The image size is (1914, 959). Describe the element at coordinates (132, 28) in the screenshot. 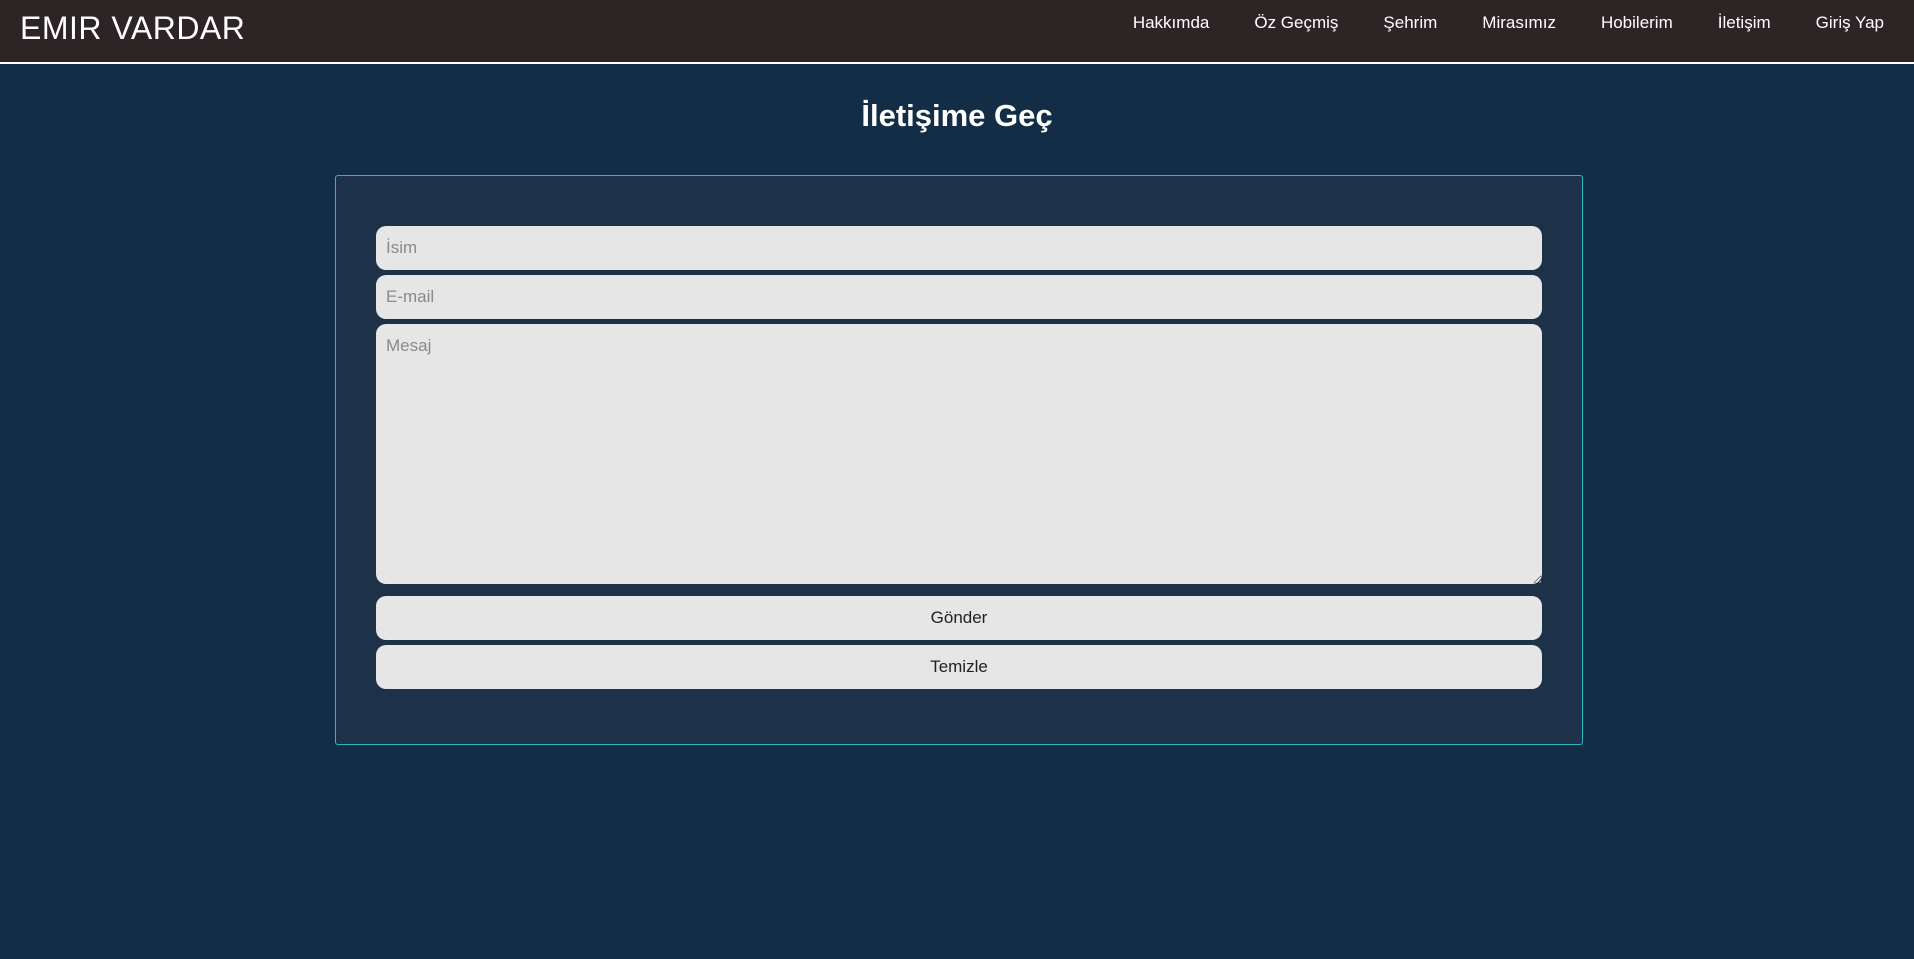

I see `site-brand: EMIR VARDAR` at that location.